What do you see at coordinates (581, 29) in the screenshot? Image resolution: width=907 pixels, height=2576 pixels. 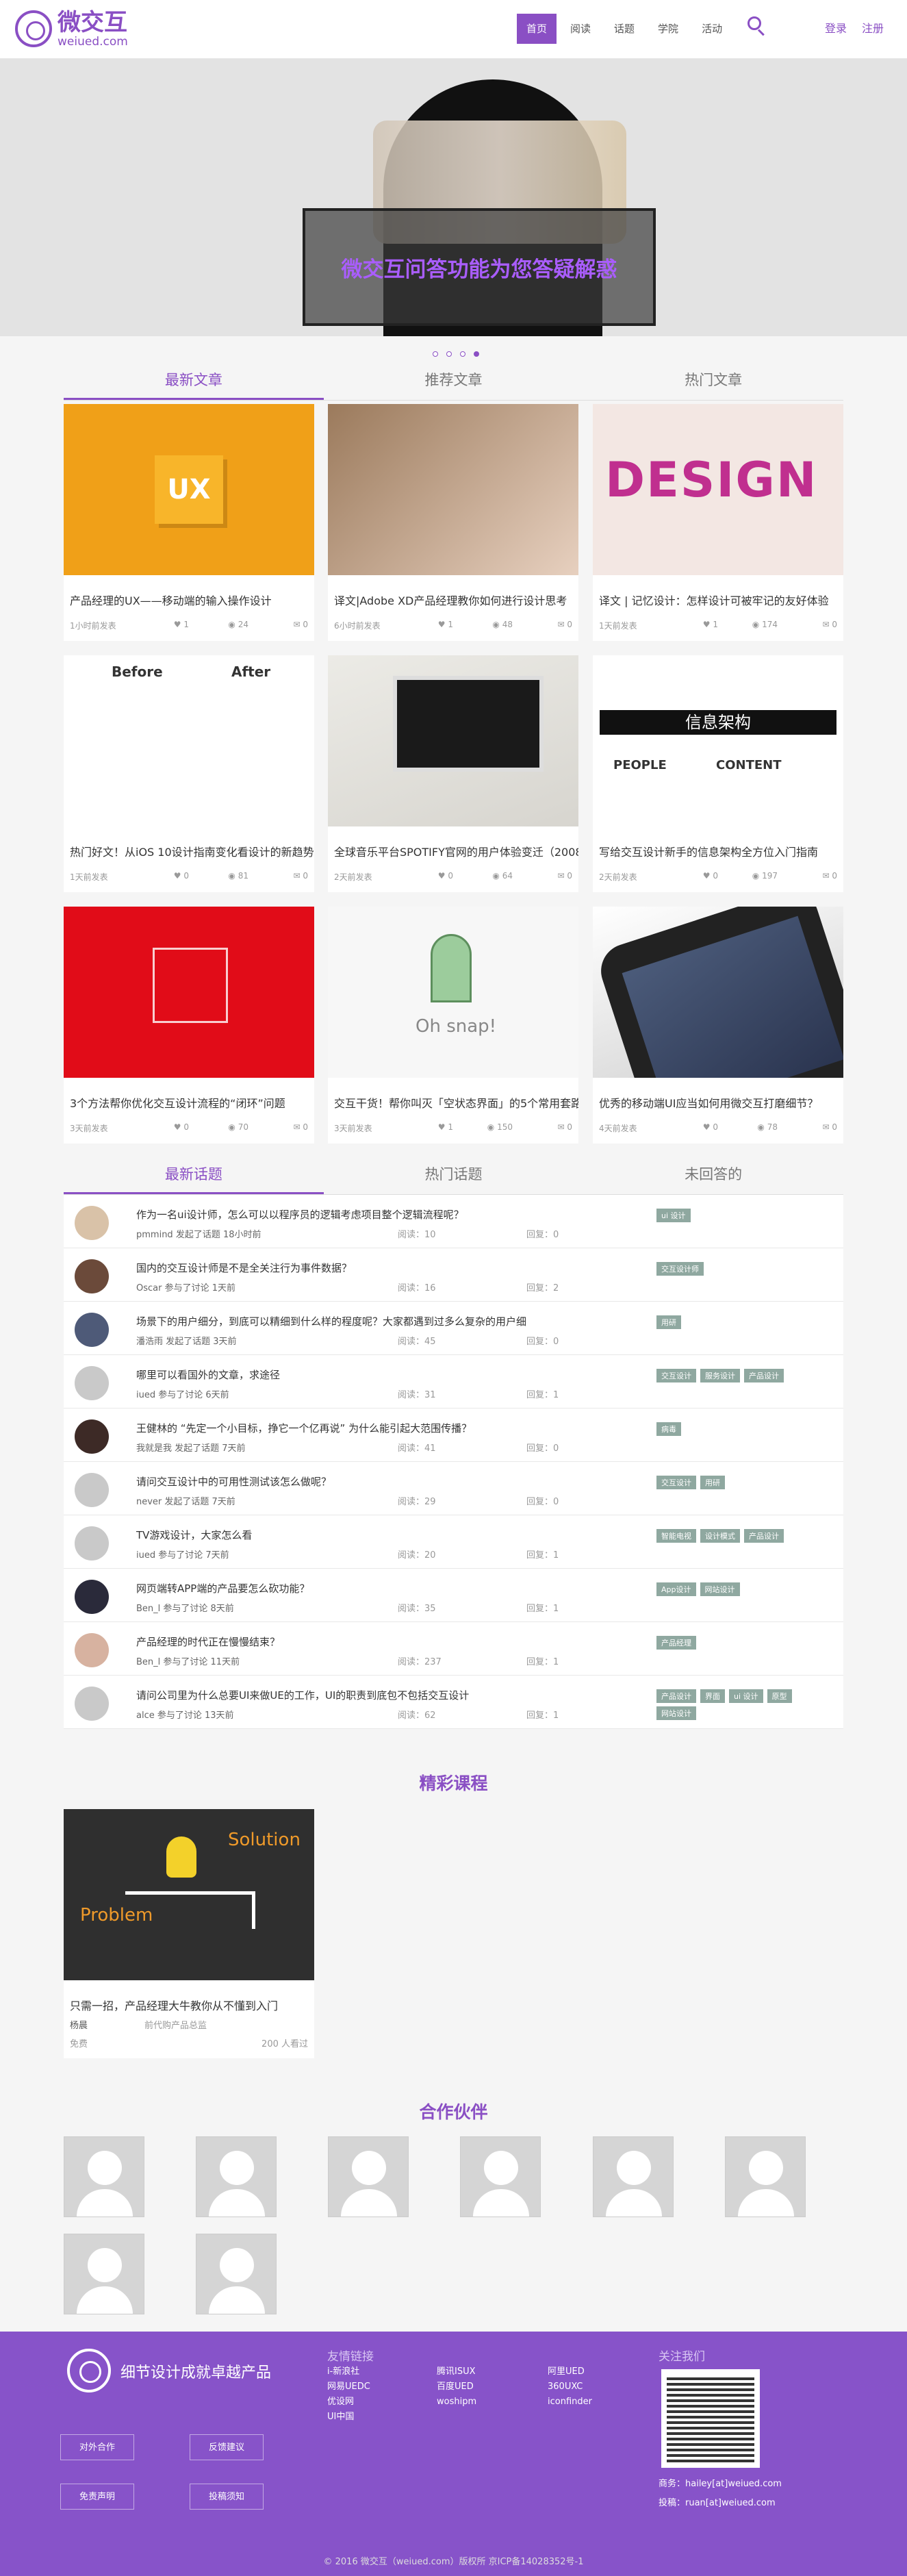 I see `nav-read: 阅读` at bounding box center [581, 29].